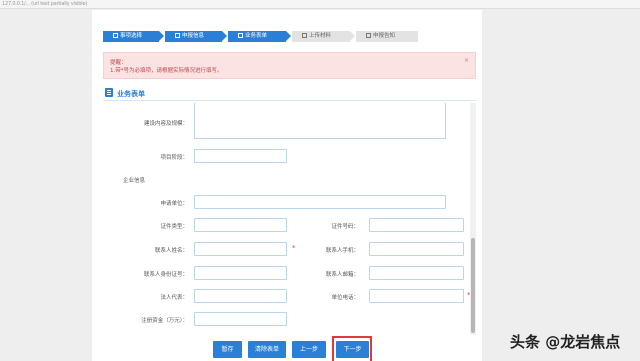 This screenshot has width=640, height=361. I want to click on step-label: 申报信息, so click(193, 36).